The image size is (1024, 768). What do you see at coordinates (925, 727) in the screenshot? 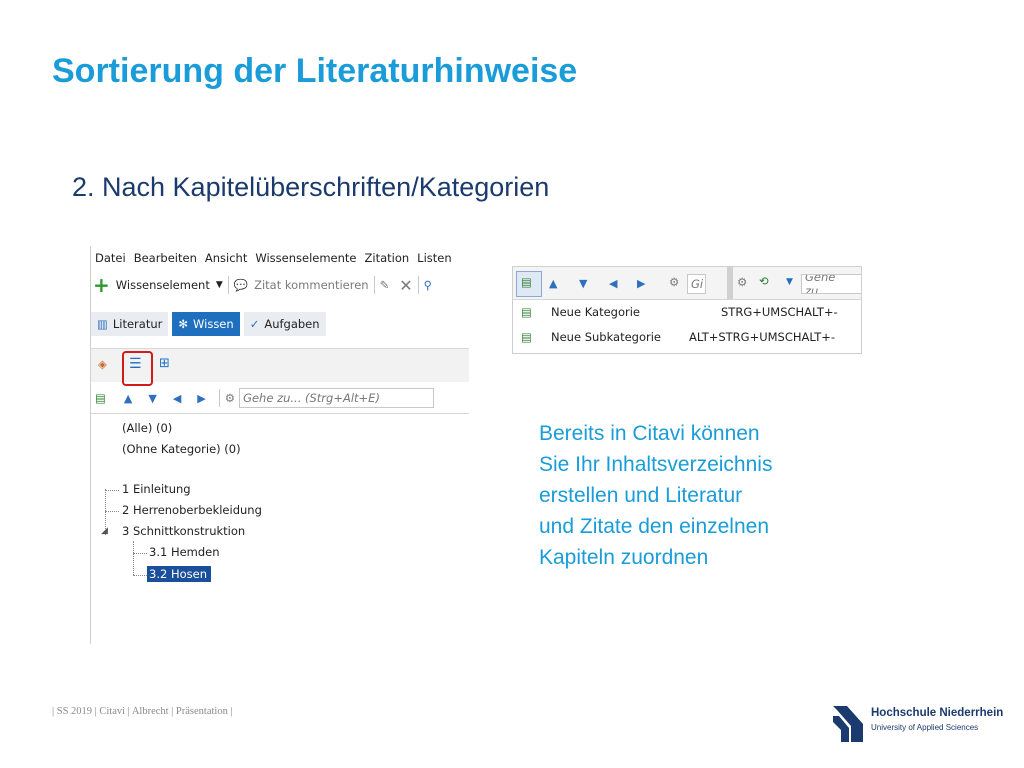
I see `logo-tagline: University of Applied Sciences` at bounding box center [925, 727].